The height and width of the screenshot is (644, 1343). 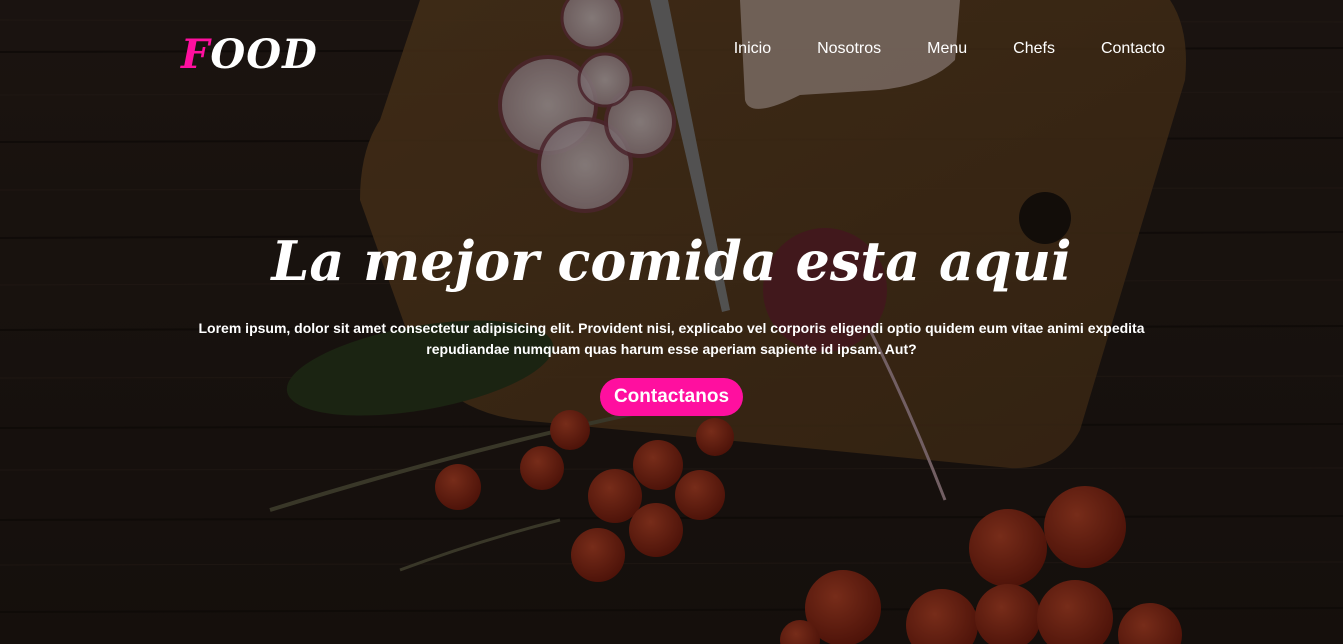 I want to click on nav-item-menu: Menu, so click(x=947, y=49).